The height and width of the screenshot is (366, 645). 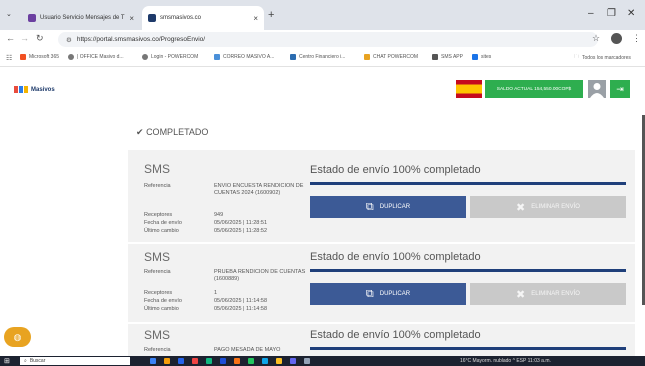 What do you see at coordinates (167, 361) in the screenshot?
I see `files-icon` at bounding box center [167, 361].